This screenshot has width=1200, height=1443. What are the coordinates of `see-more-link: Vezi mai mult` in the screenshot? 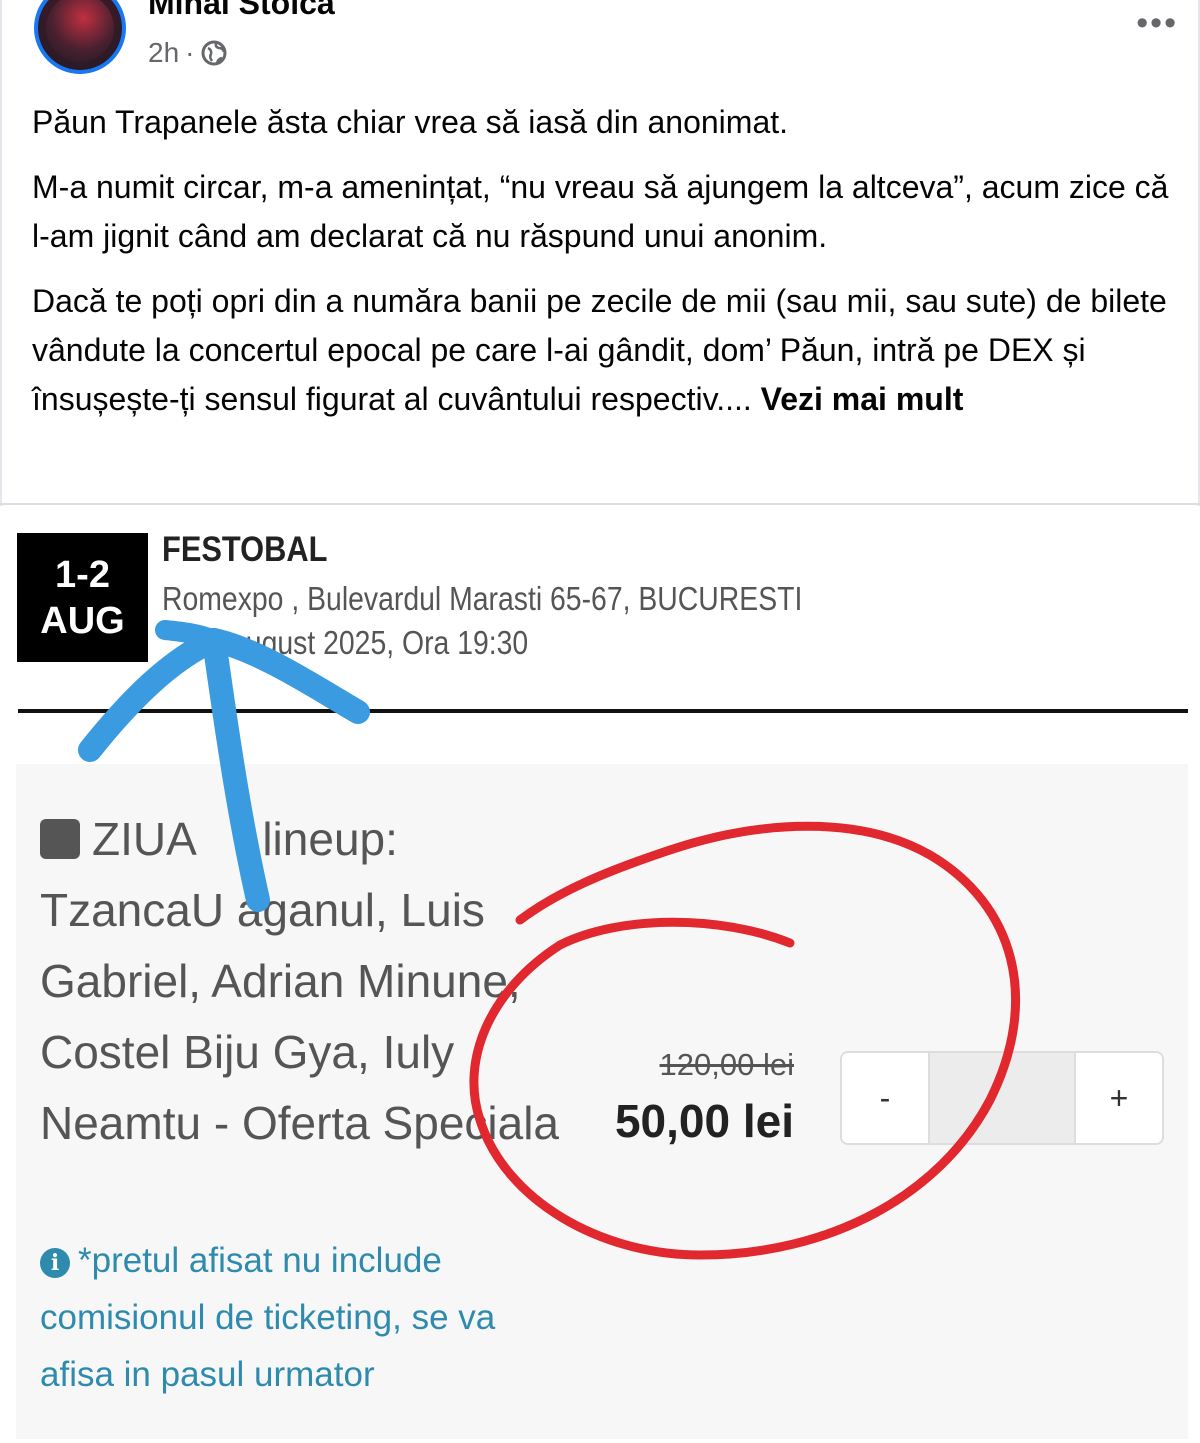 It's located at (862, 399).